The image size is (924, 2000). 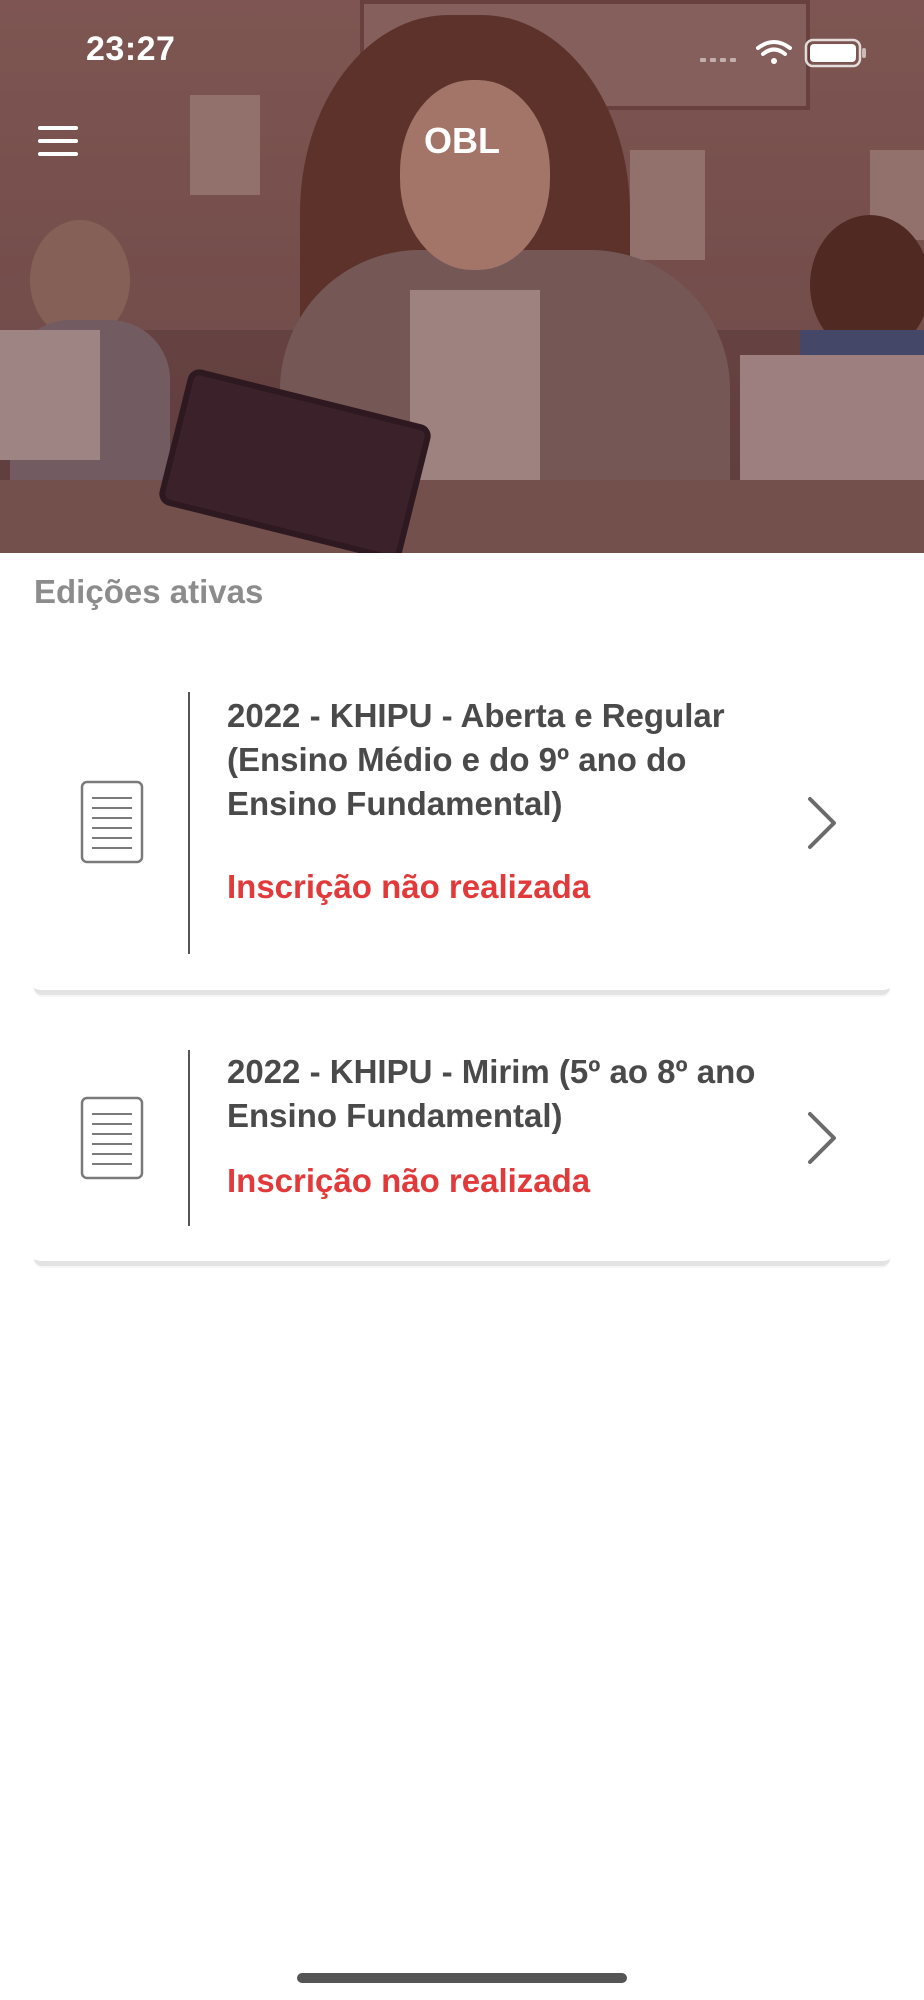 I want to click on status-icons, so click(x=785, y=52).